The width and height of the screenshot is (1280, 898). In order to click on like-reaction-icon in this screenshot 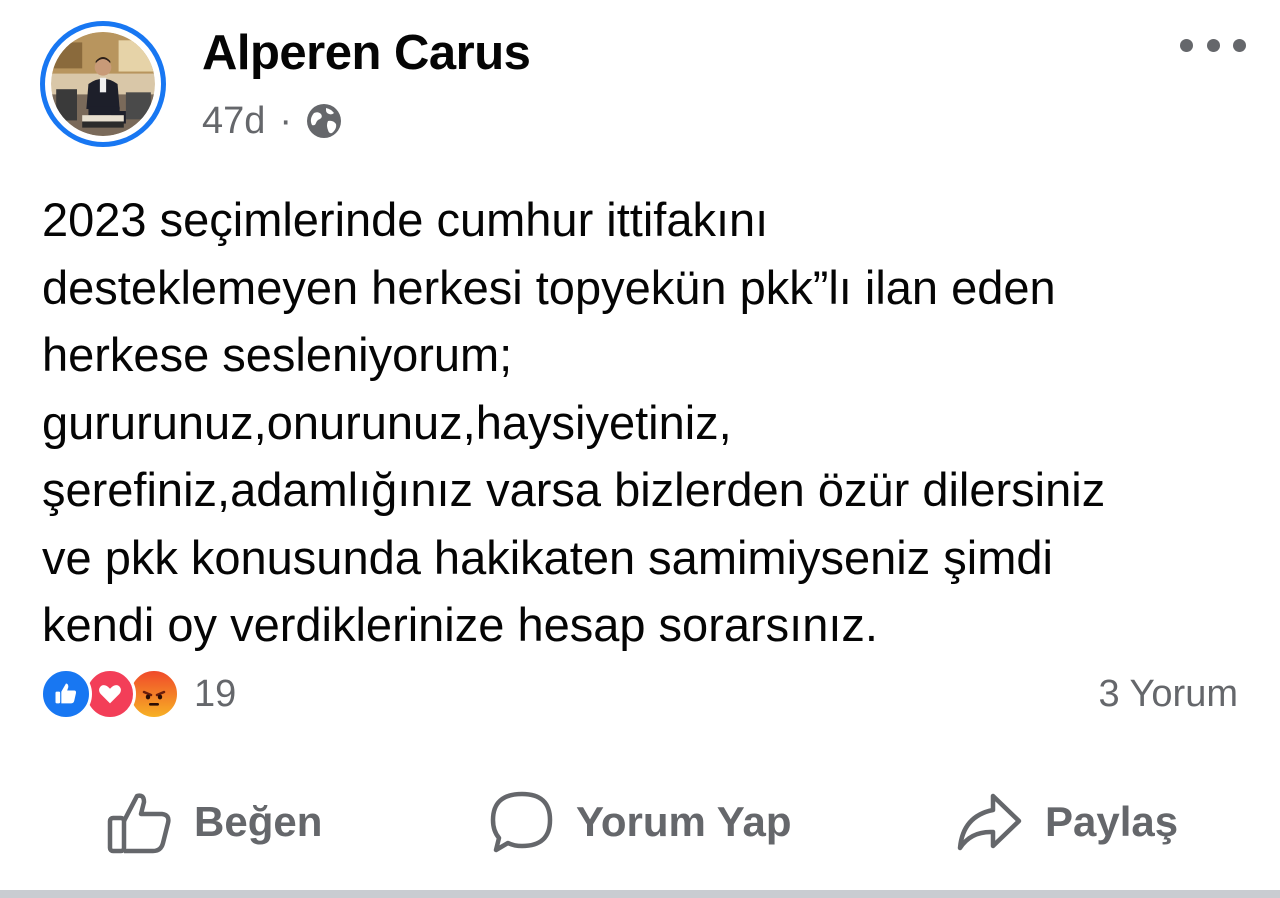, I will do `click(66, 694)`.